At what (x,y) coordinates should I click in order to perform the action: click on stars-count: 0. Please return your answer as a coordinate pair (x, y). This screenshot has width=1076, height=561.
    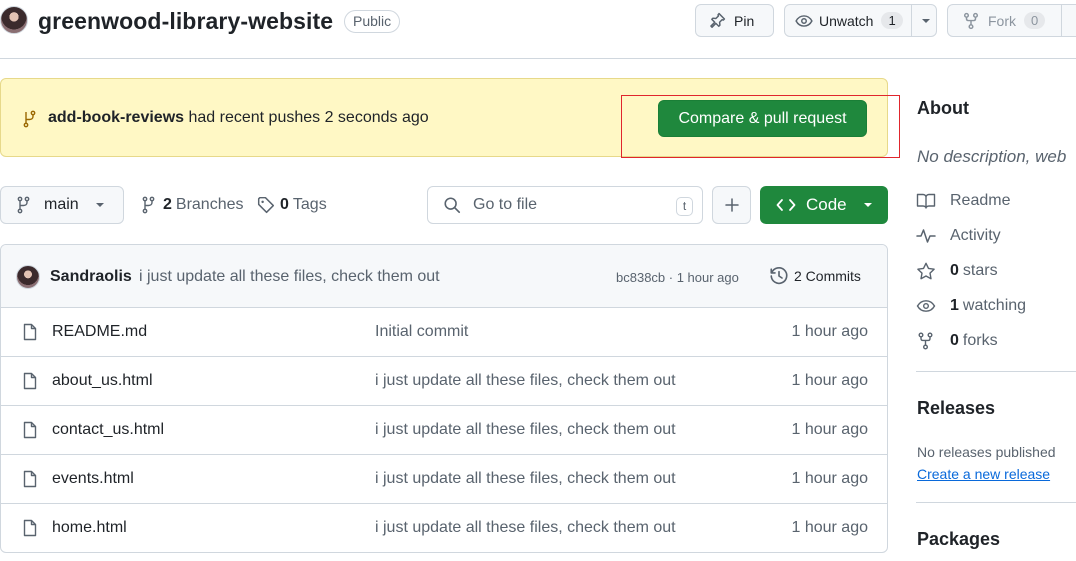
    Looking at the image, I should click on (954, 270).